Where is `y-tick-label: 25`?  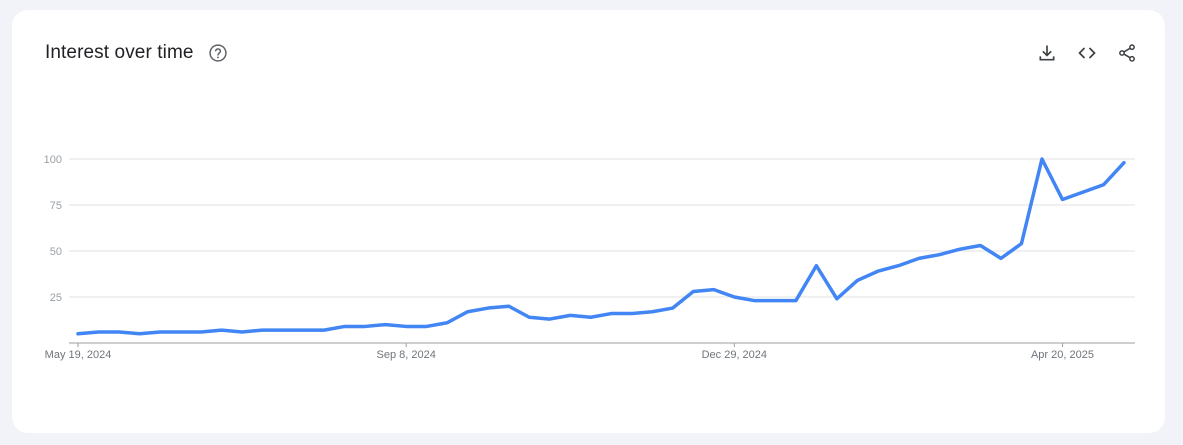 y-tick-label: 25 is located at coordinates (56, 298).